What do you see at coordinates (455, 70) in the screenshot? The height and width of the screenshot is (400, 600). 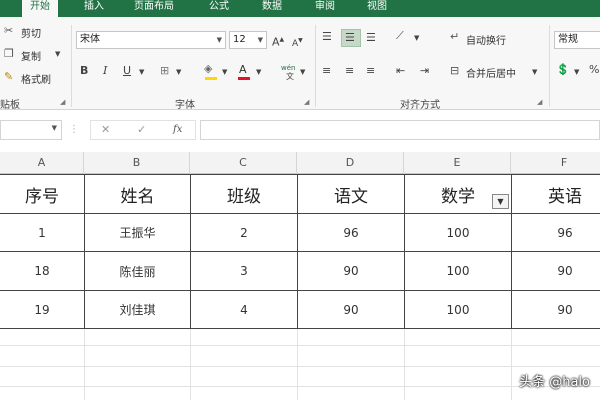 I see `merge-center-icon: ⊟` at bounding box center [455, 70].